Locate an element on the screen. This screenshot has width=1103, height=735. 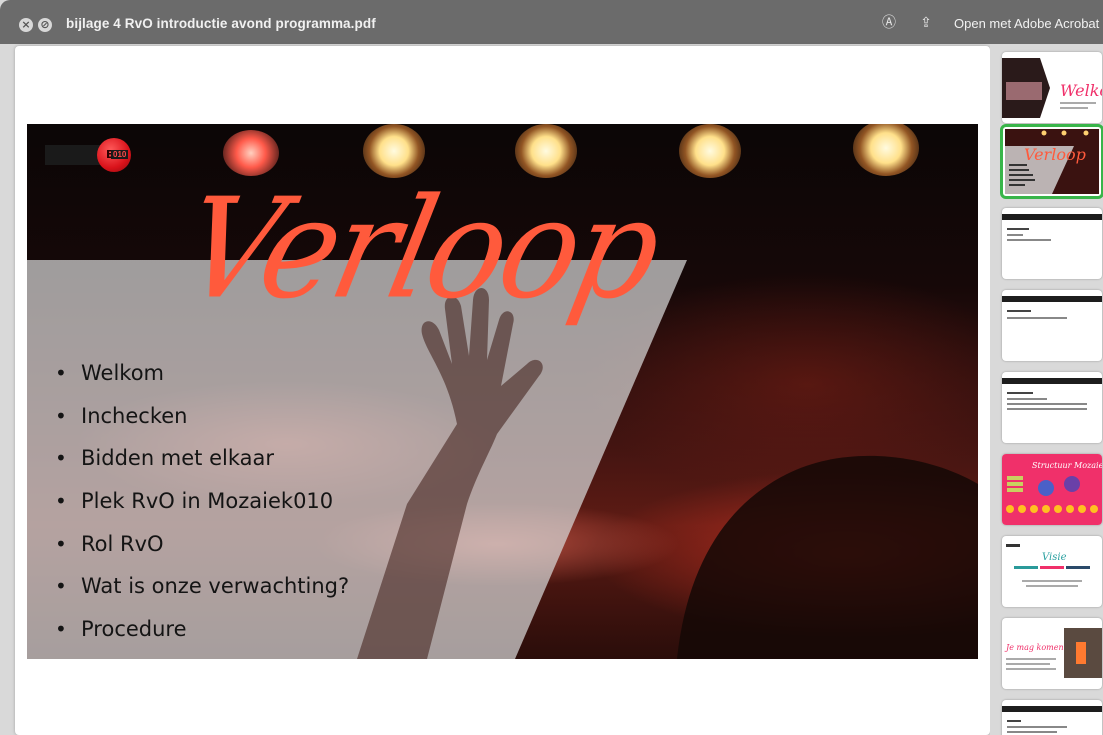
slide-title: Verloop is located at coordinates (420, 249).